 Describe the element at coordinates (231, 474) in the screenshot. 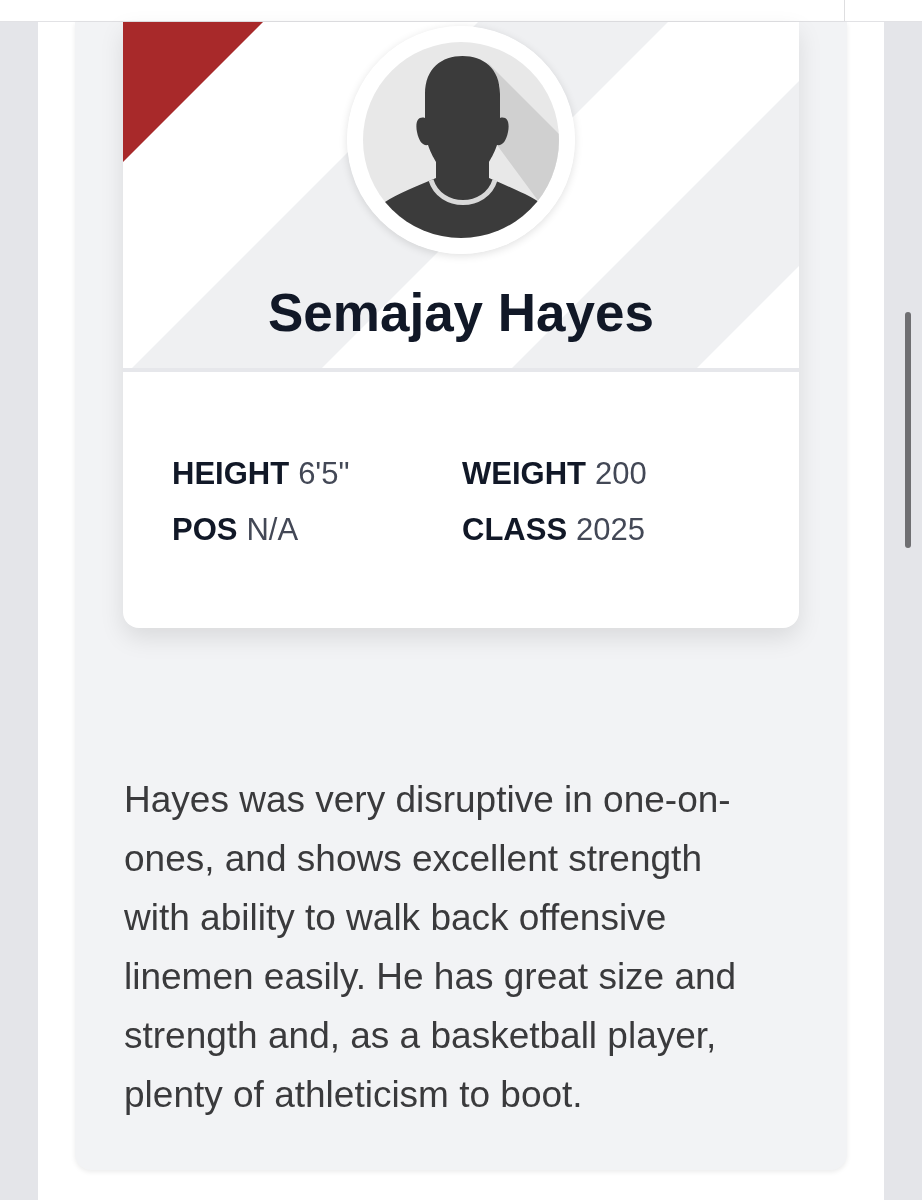

I see `stat-label: HEIGHT` at that location.